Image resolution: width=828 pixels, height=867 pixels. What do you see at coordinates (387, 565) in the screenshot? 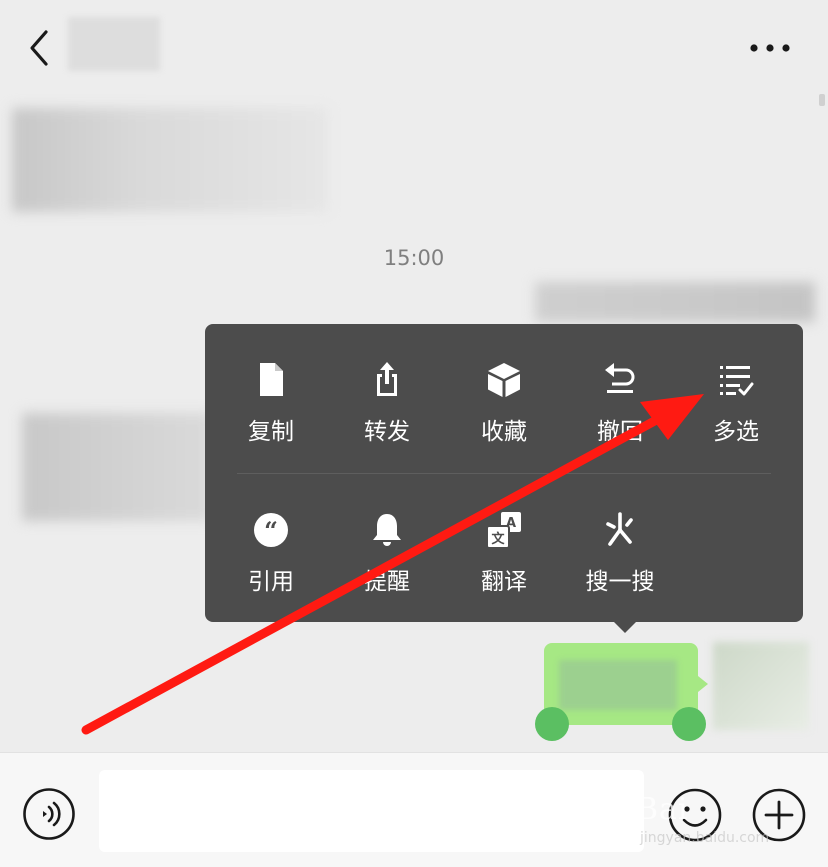
I see `menu-item-remind: 提醒` at bounding box center [387, 565].